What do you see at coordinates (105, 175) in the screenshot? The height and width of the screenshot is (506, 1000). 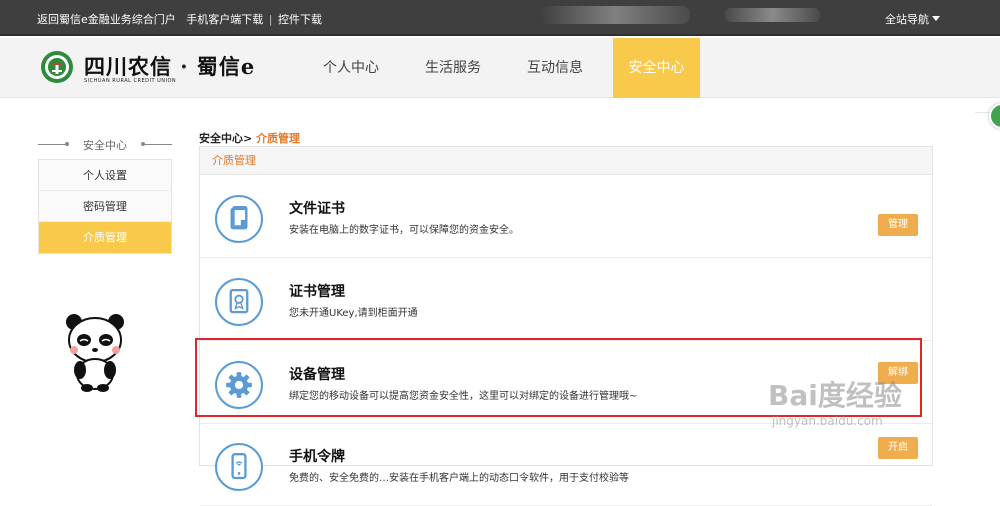 I see `sidebar-item-personal-settings: 个人设置` at bounding box center [105, 175].